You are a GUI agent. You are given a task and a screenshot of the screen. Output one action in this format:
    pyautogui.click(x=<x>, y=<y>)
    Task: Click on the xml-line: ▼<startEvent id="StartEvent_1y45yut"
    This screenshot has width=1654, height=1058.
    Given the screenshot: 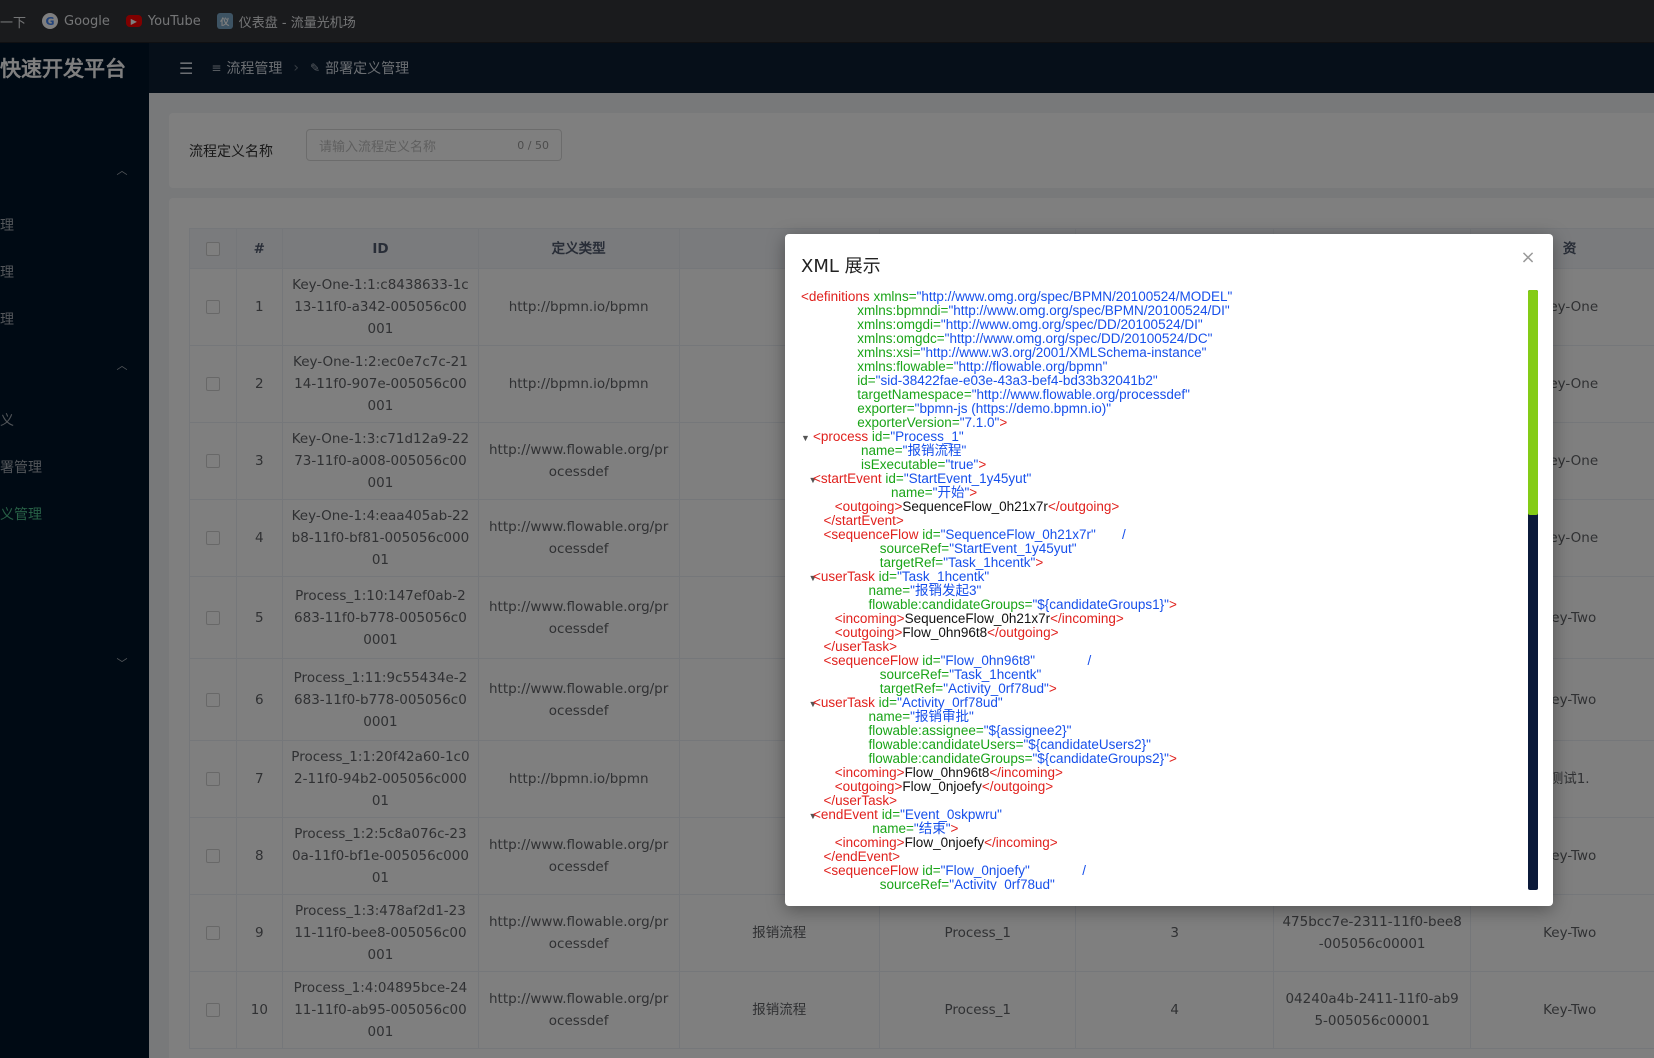 What is the action you would take?
    pyautogui.click(x=1151, y=479)
    